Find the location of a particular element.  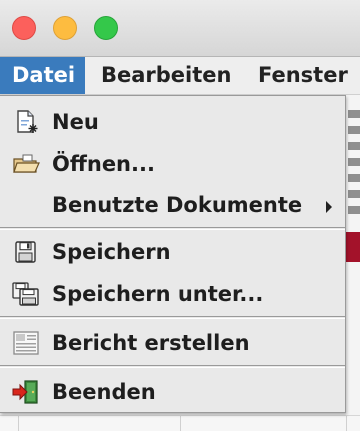

menu-bar: Datei Bearbeiten Fenster is located at coordinates (180, 76).